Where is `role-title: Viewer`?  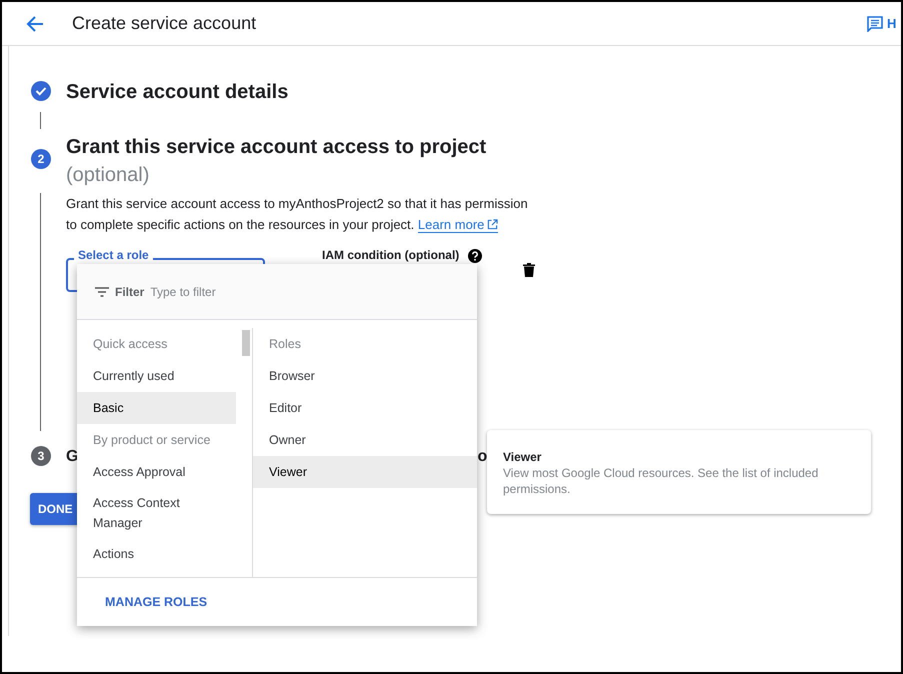 role-title: Viewer is located at coordinates (522, 457).